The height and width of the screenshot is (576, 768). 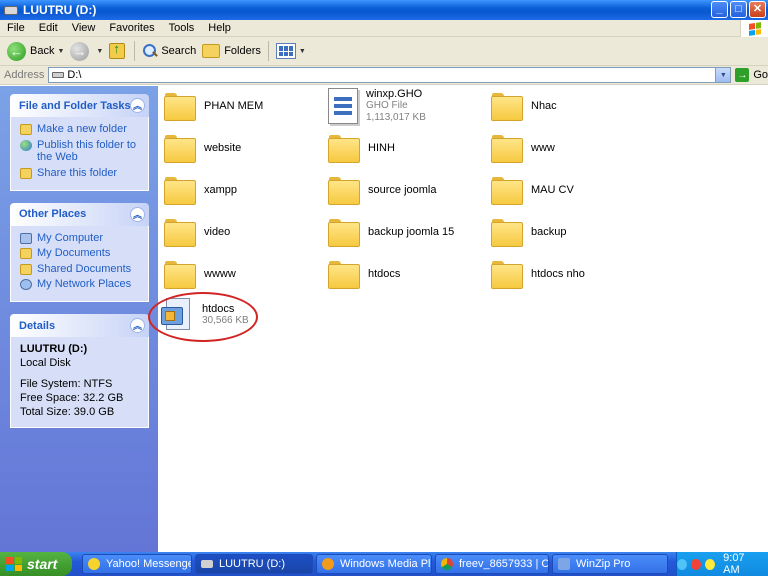 What do you see at coordinates (26, 254) in the screenshot?
I see `documents-folder-icon` at bounding box center [26, 254].